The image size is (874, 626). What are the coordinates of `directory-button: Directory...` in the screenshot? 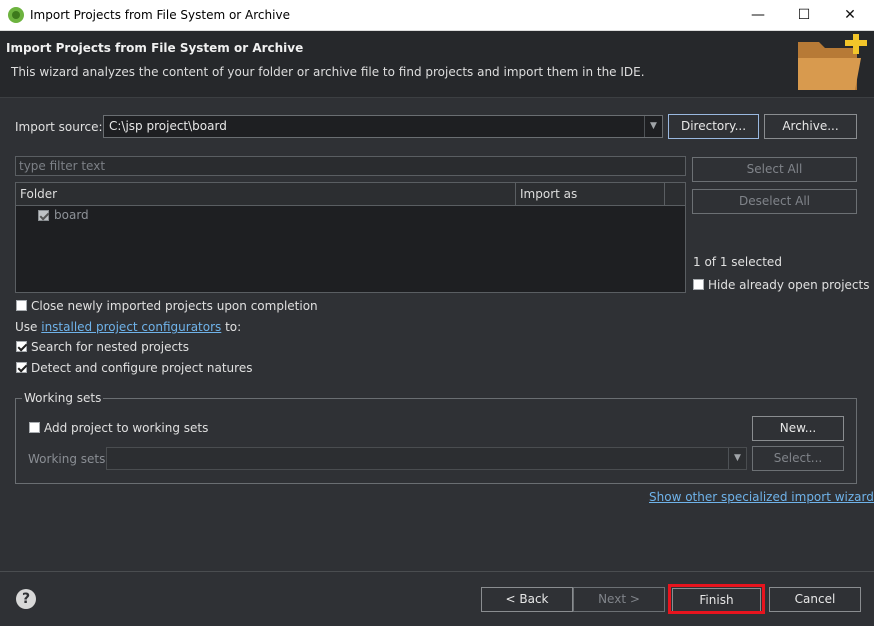 It's located at (713, 126).